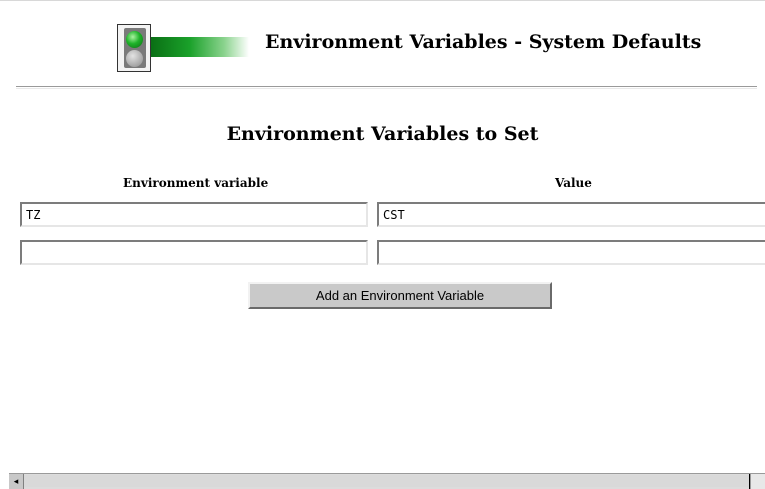 This screenshot has height=489, width=765. Describe the element at coordinates (483, 42) in the screenshot. I see `page-title: Environment Variables - System Defaults` at that location.